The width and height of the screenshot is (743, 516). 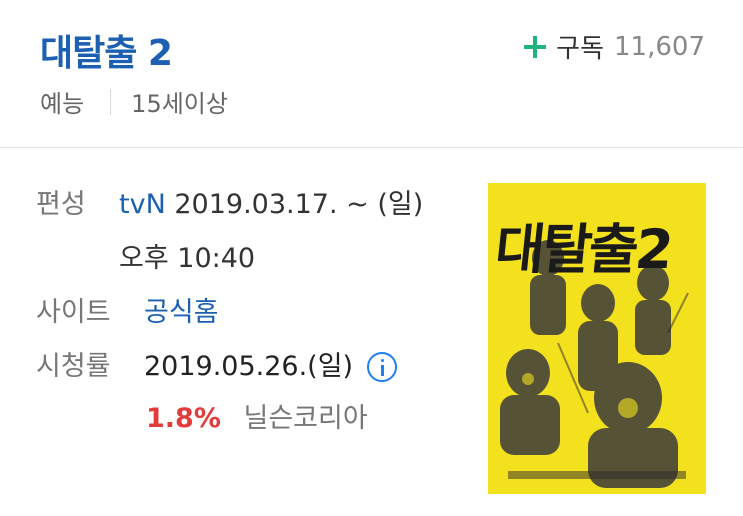 I want to click on official-site-link: 공식홈, so click(x=181, y=313).